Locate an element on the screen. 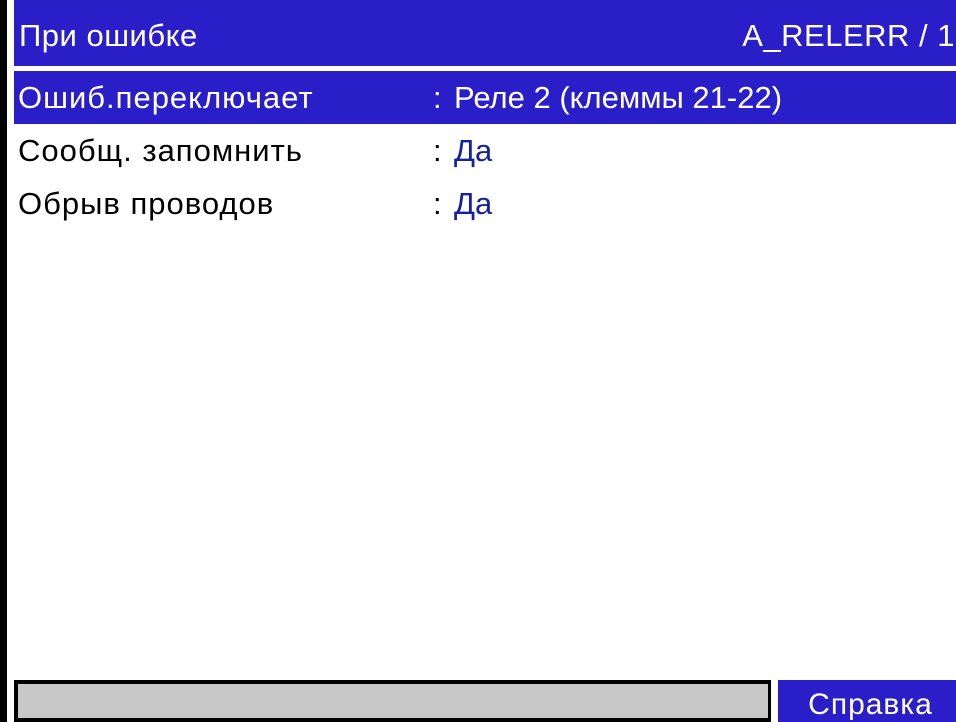  setting-label: Обрыв проводов is located at coordinates (146, 203).